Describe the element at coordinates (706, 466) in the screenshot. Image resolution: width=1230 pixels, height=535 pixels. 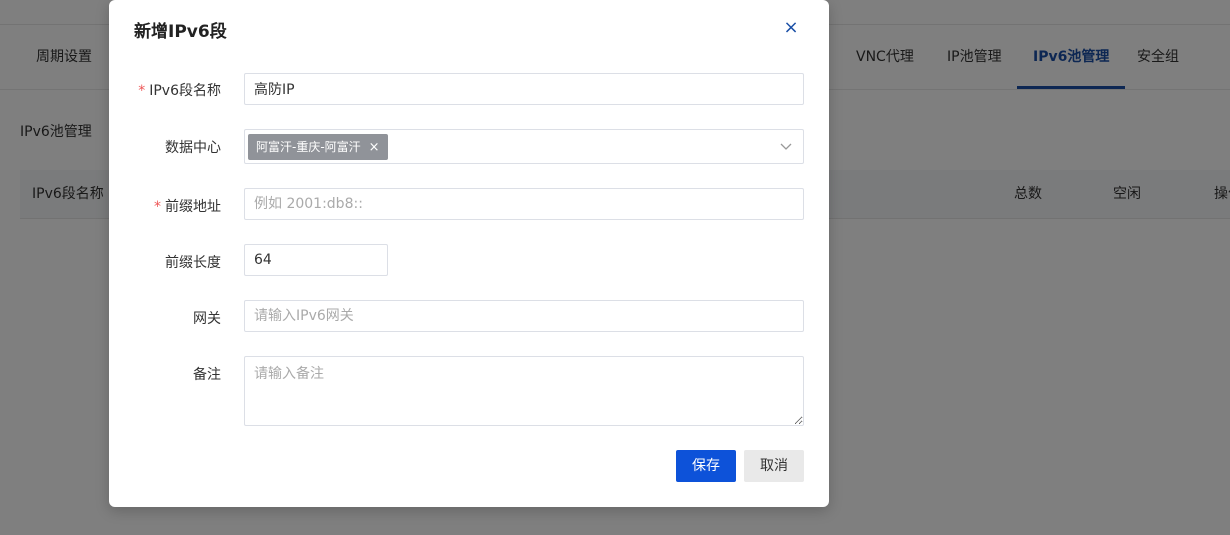
I see `save-button: 保存` at that location.